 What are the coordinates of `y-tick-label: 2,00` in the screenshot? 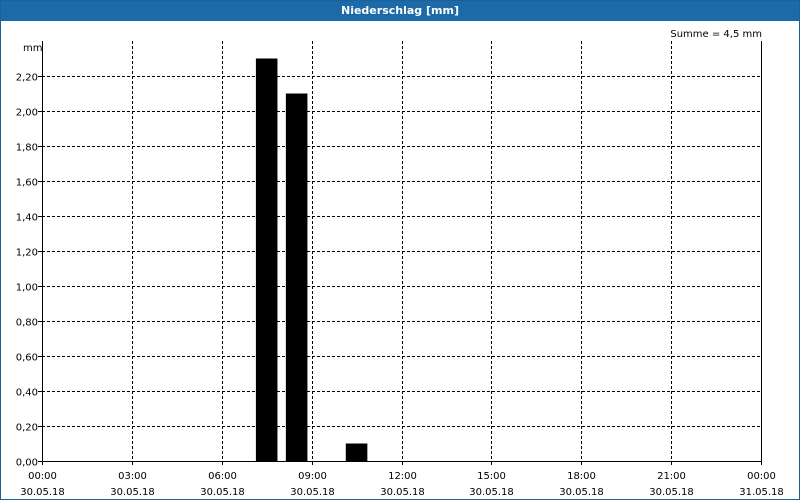 It's located at (27, 113).